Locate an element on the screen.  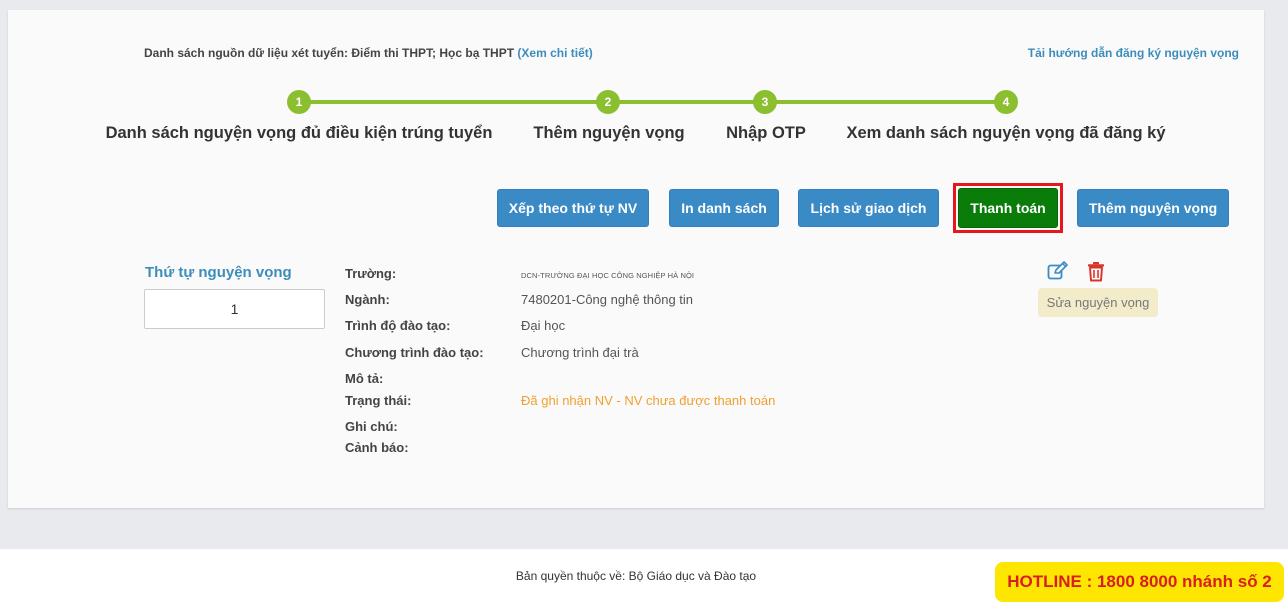
step-2-label: Thêm nguyện vọng is located at coordinates (609, 133).